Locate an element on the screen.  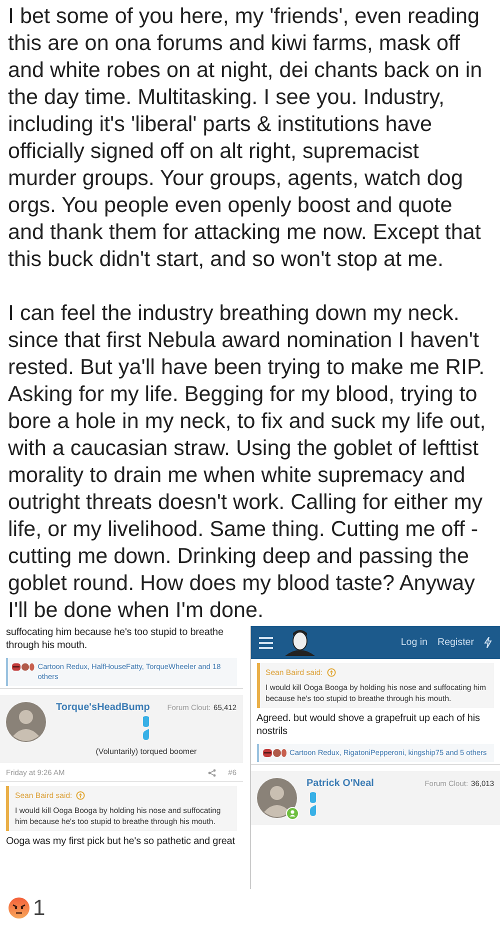
reaction-count: 1 is located at coordinates (39, 908).